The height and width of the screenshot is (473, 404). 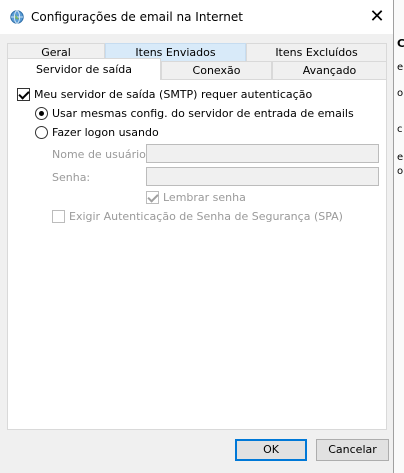 I want to click on logon-using-radio-row: Fazer logon usando, so click(x=97, y=132).